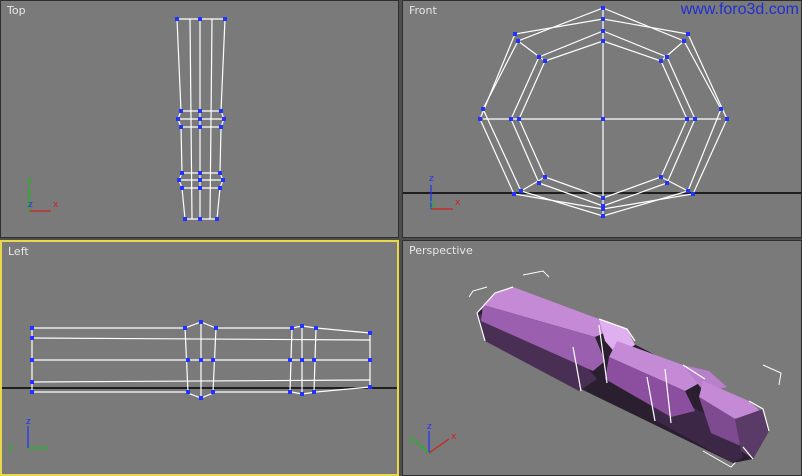  What do you see at coordinates (199, 386) in the screenshot?
I see `left-view-wireframe: y z` at bounding box center [199, 386].